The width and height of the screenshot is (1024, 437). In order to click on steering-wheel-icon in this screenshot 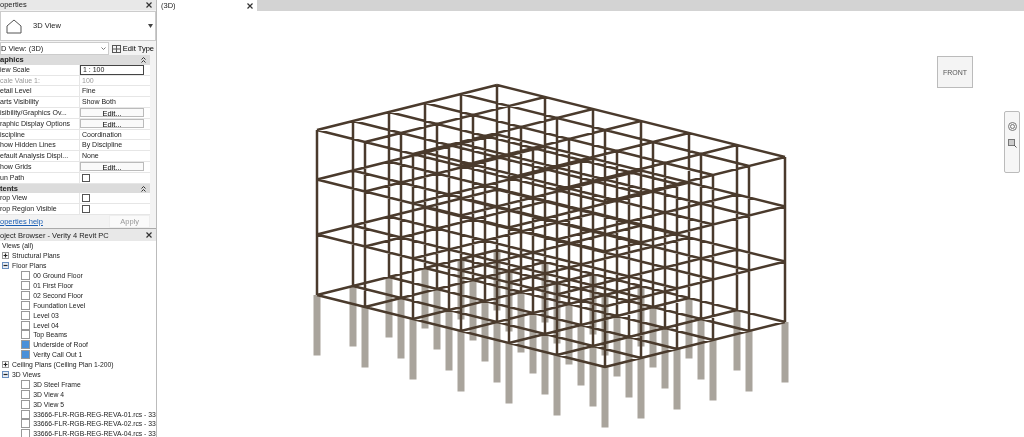, I will do `click(1012, 126)`.